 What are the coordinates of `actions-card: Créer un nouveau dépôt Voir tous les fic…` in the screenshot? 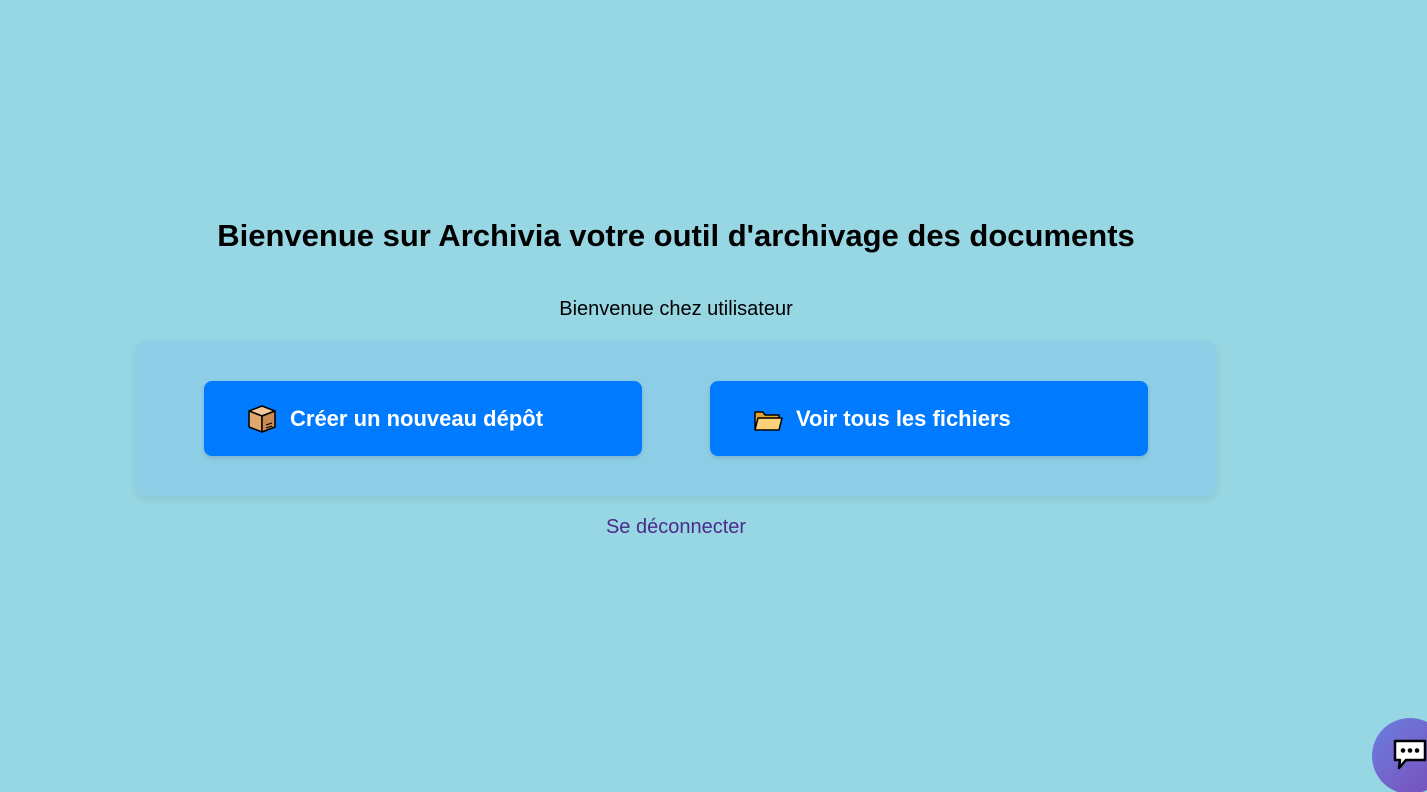 It's located at (676, 418).